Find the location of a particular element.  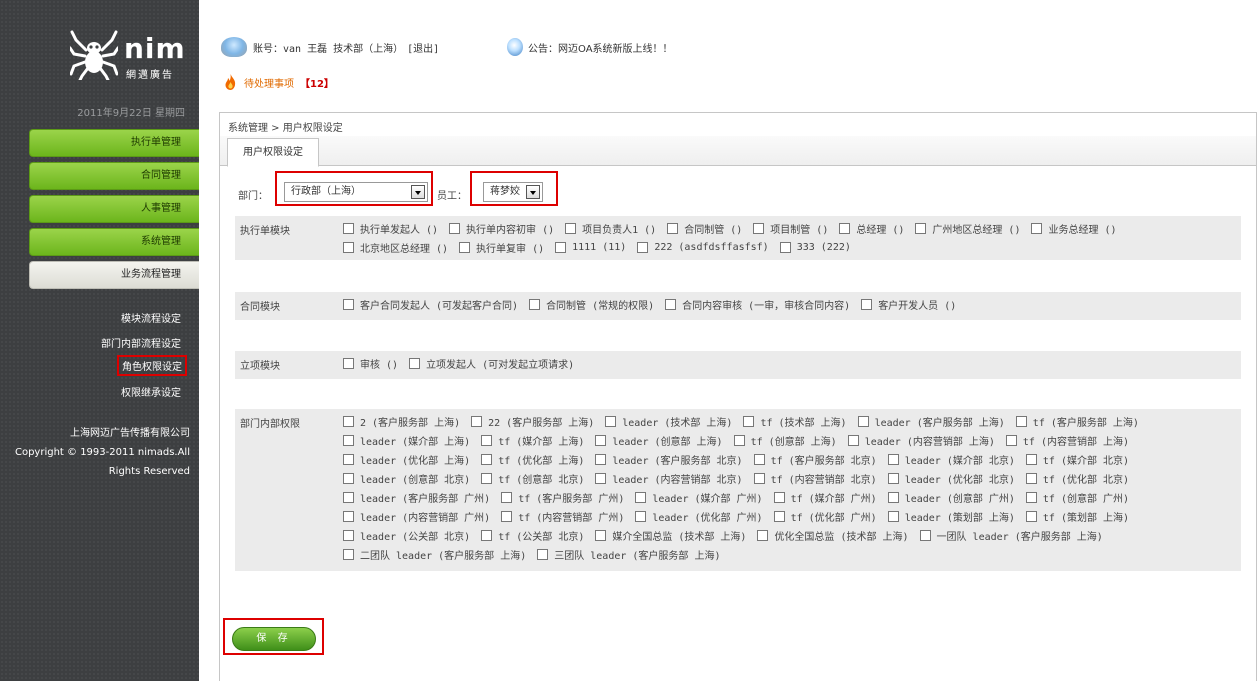

menu-system: 系统管理 is located at coordinates (114, 242).